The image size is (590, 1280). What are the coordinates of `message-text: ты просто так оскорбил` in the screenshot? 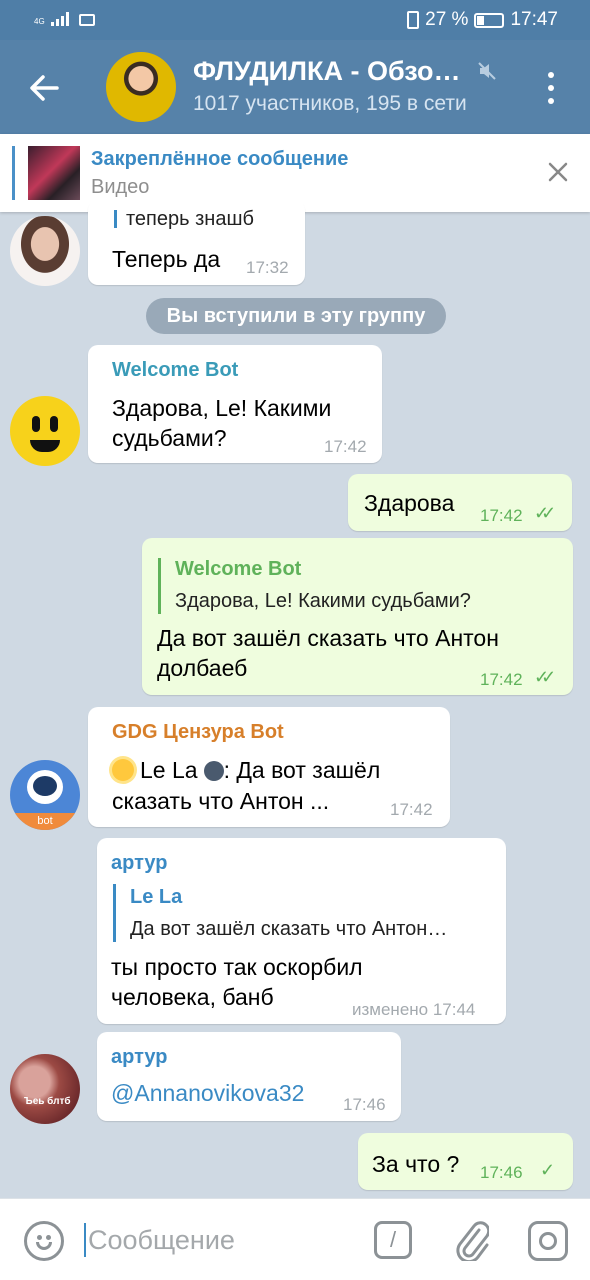 It's located at (237, 967).